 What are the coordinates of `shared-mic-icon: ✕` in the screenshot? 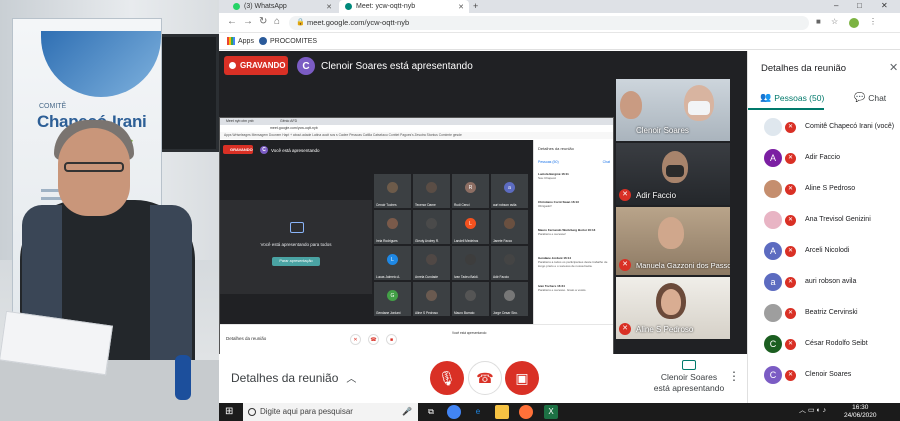 It's located at (355, 339).